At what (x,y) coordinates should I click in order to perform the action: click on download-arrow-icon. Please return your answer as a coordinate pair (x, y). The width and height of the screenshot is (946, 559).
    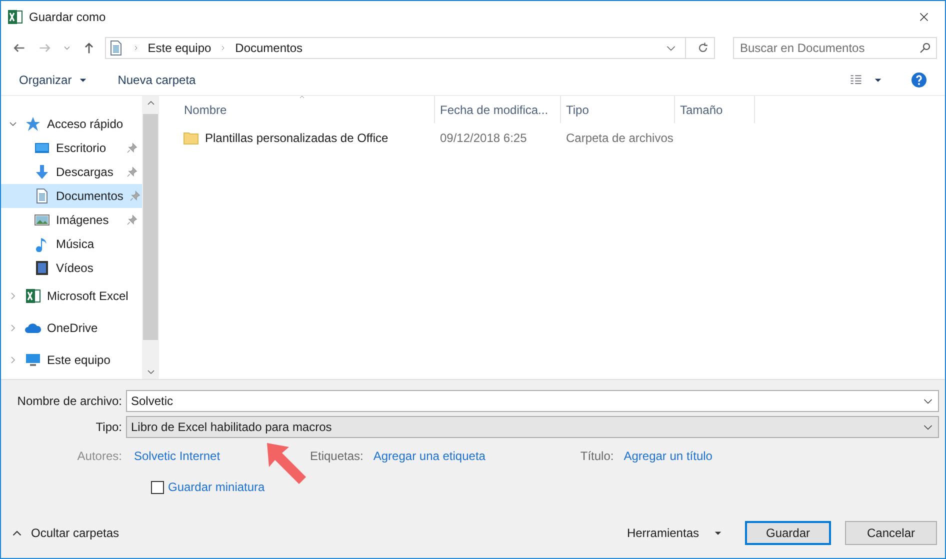
    Looking at the image, I should click on (42, 172).